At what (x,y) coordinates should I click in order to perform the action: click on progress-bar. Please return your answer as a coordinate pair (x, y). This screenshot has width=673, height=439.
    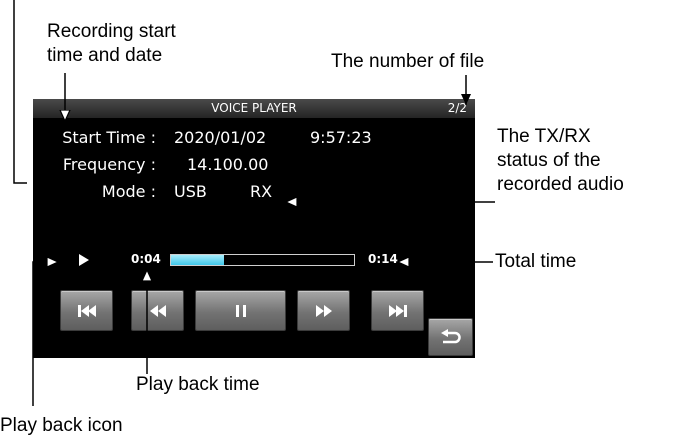
    Looking at the image, I should click on (262, 260).